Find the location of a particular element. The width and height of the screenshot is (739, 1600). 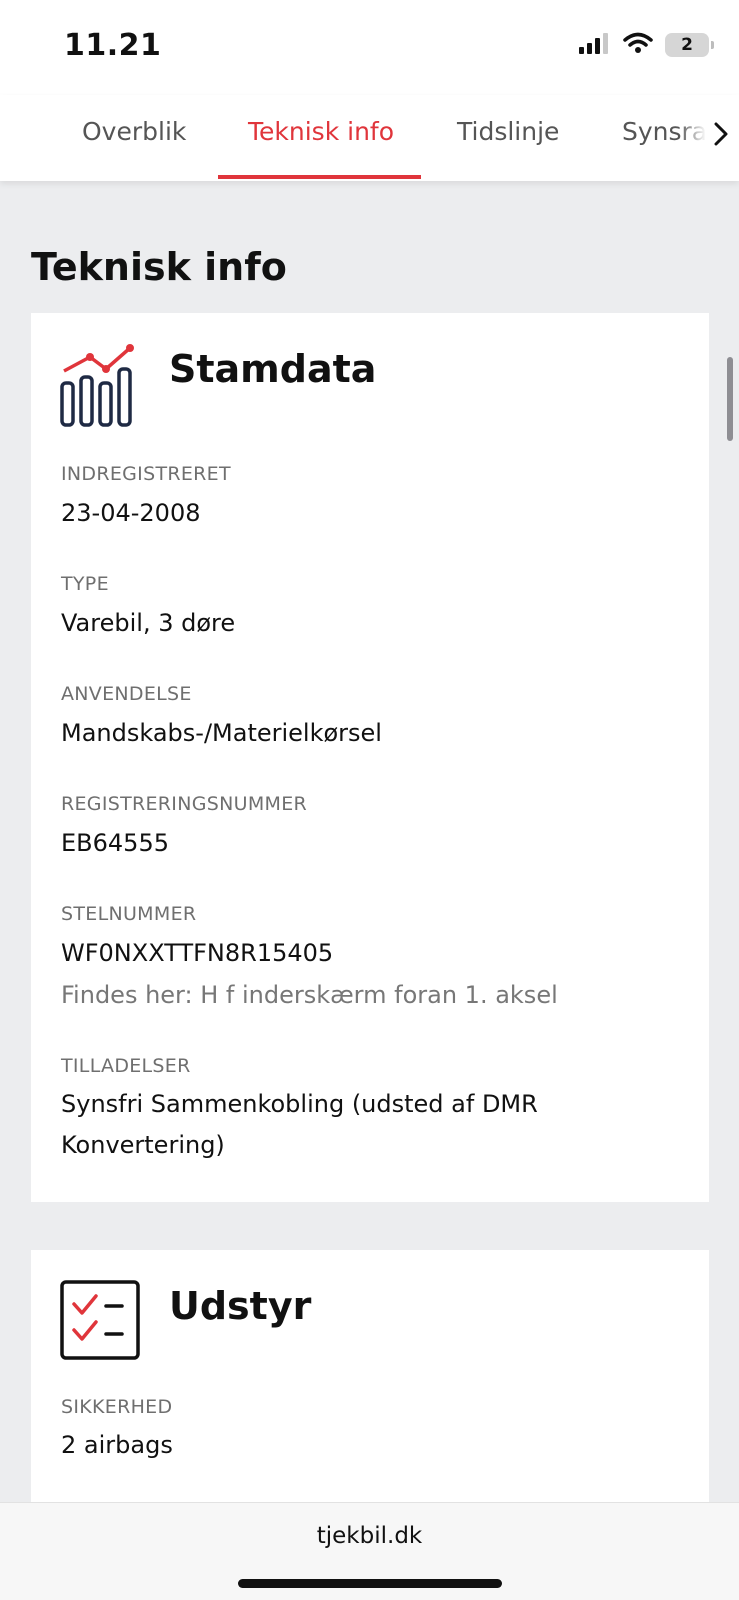

field-label-type: TYPE is located at coordinates (85, 584).